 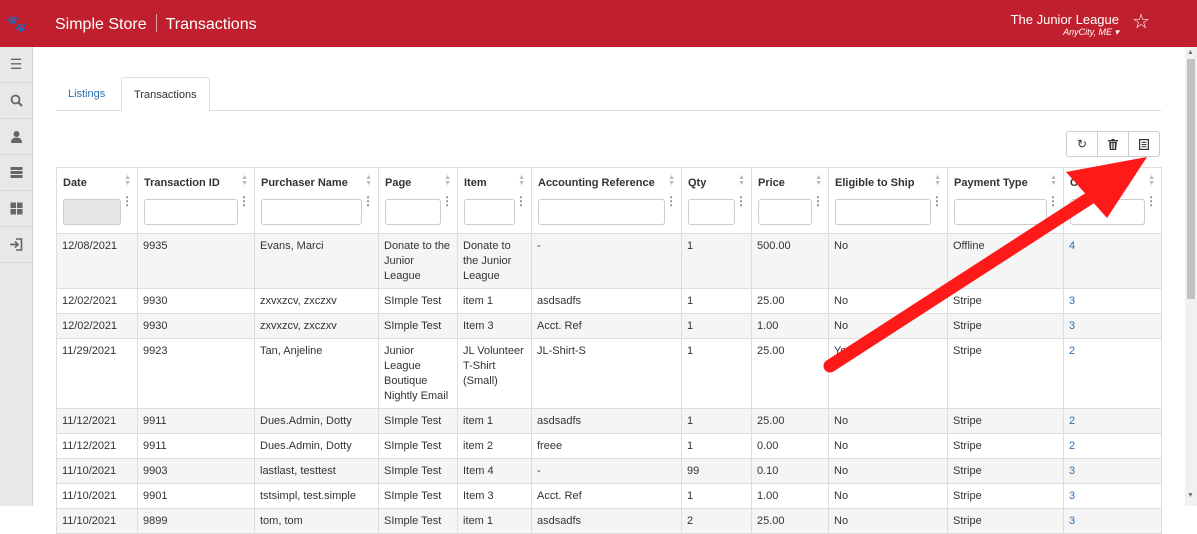 What do you see at coordinates (316, 301) in the screenshot?
I see `table-cell: zxvxzcv, zxczxv` at bounding box center [316, 301].